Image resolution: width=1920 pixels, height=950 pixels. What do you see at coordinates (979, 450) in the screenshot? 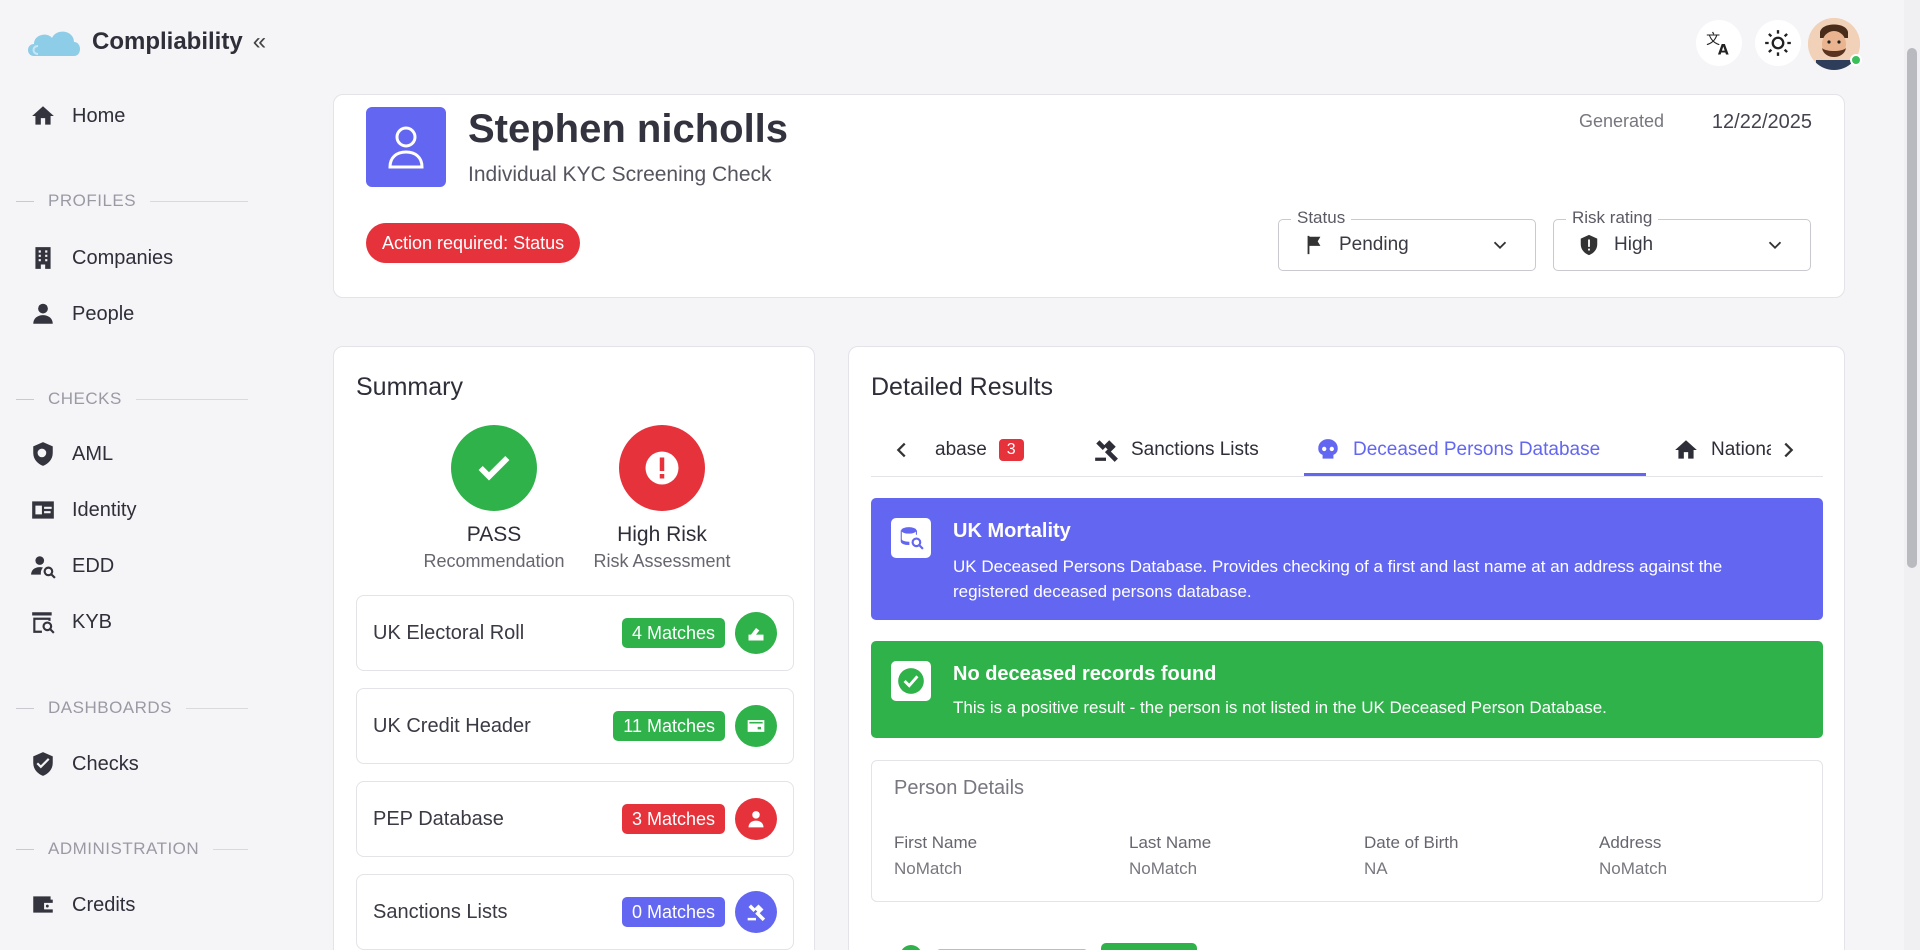
I see `tab-pep-database: abase 3` at bounding box center [979, 450].